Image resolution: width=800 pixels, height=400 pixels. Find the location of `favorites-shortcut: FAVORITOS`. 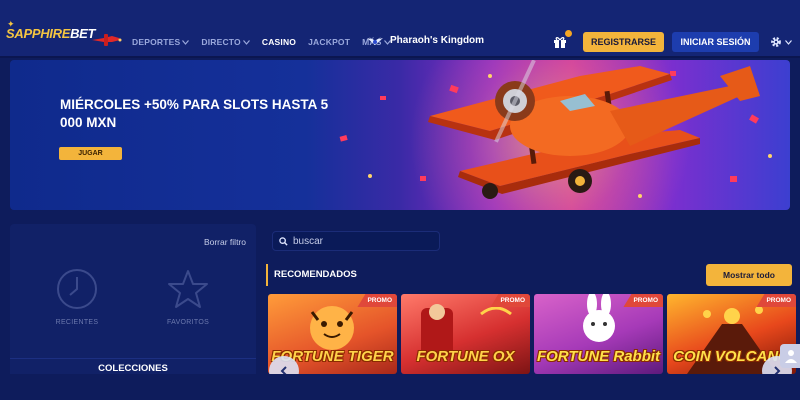

favorites-shortcut: FAVORITOS is located at coordinates (188, 297).